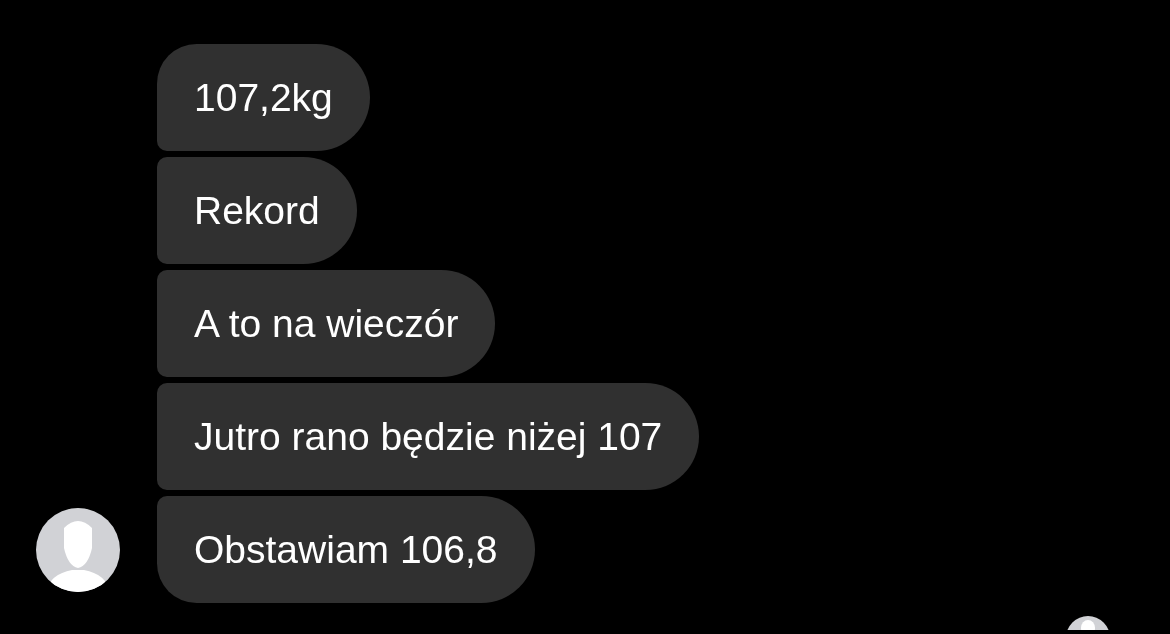 This screenshot has height=634, width=1170. Describe the element at coordinates (263, 97) in the screenshot. I see `message-bubble: 107,2kg` at that location.